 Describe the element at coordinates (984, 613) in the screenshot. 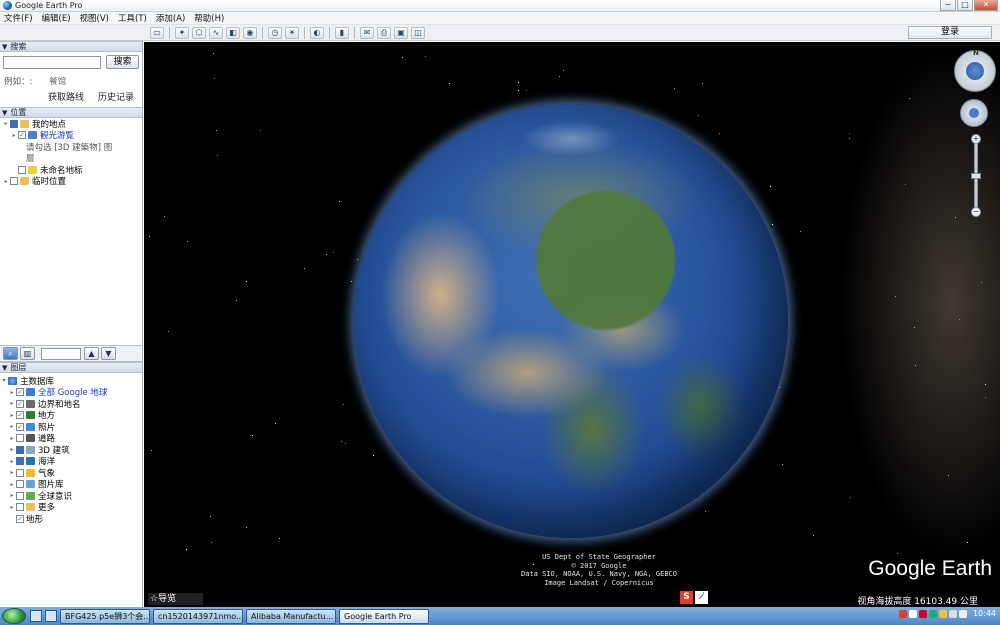

I see `clock: 10:44` at that location.